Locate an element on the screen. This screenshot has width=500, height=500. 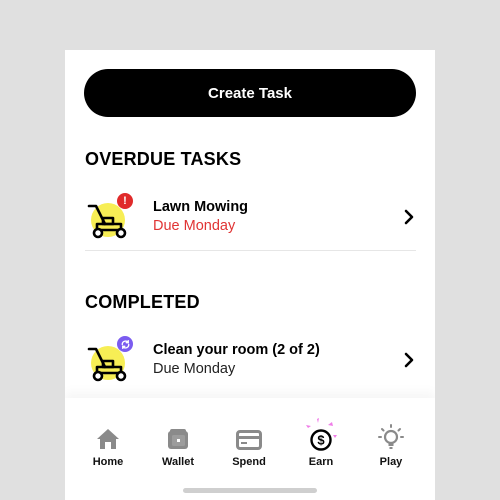
dollar-coin-icon: $ is located at coordinates (321, 434).